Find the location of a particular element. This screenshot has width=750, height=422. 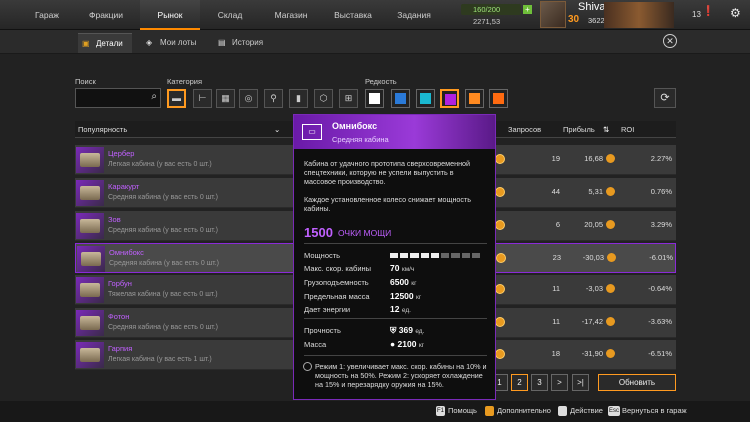

nav-tab-shop: Магазин is located at coordinates (291, 15).